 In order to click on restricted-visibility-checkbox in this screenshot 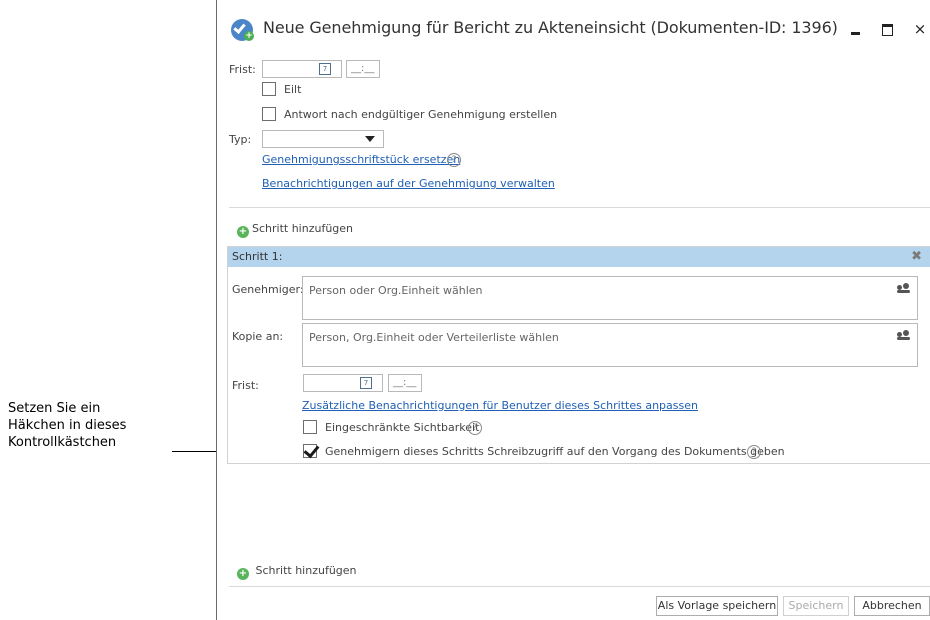, I will do `click(310, 427)`.